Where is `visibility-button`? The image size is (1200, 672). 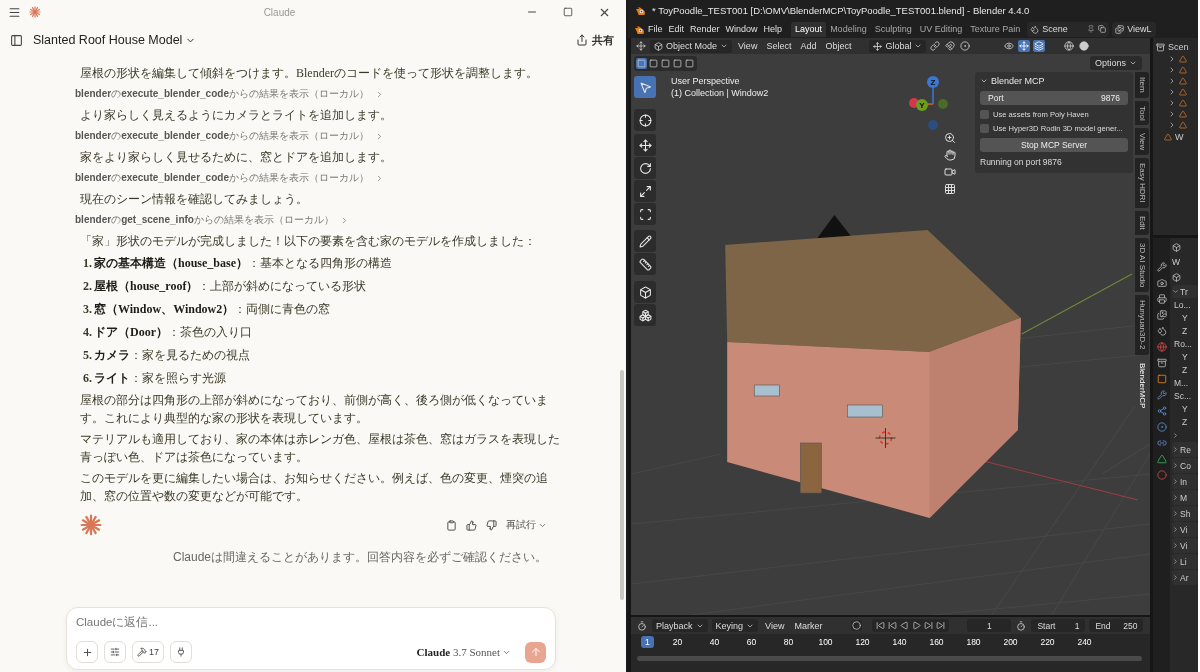 visibility-button is located at coordinates (1009, 46).